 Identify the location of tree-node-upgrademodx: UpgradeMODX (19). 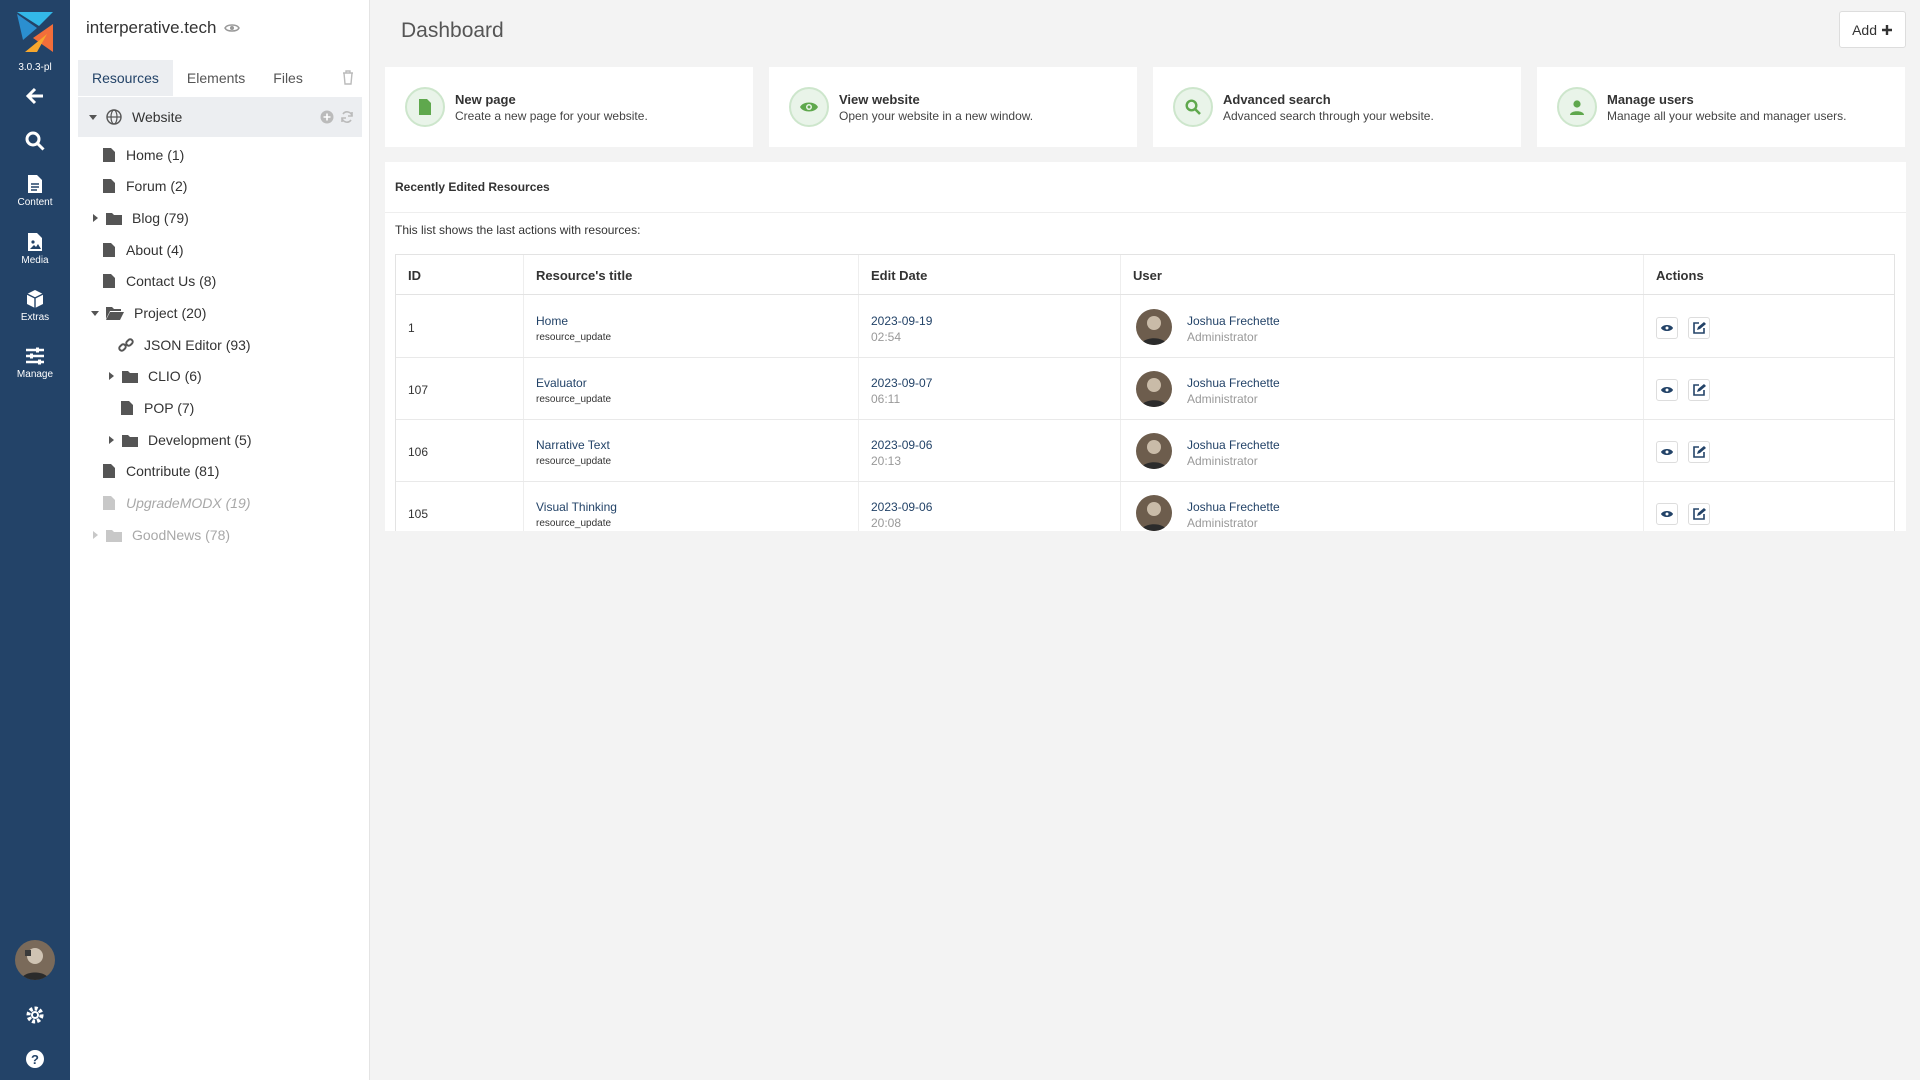
(176, 503).